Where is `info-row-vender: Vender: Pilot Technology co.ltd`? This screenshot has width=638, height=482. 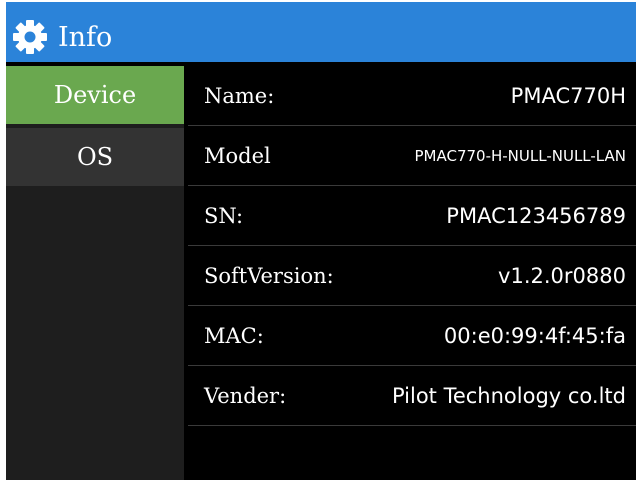 info-row-vender: Vender: Pilot Technology co.ltd is located at coordinates (412, 396).